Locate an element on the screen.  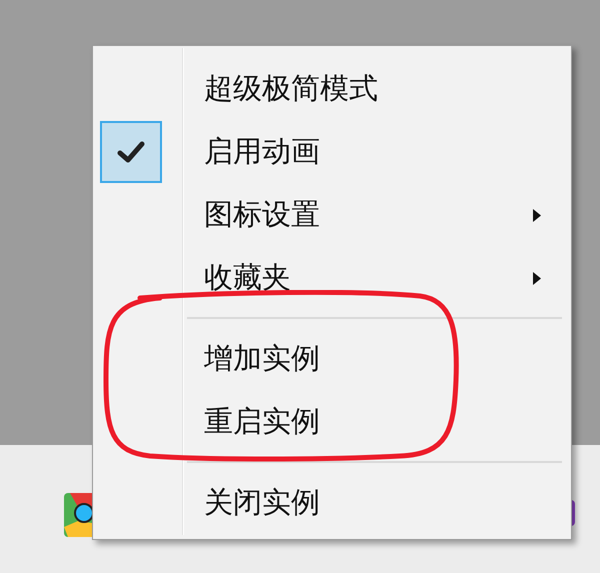
menu-item: 重启实例 is located at coordinates (332, 421).